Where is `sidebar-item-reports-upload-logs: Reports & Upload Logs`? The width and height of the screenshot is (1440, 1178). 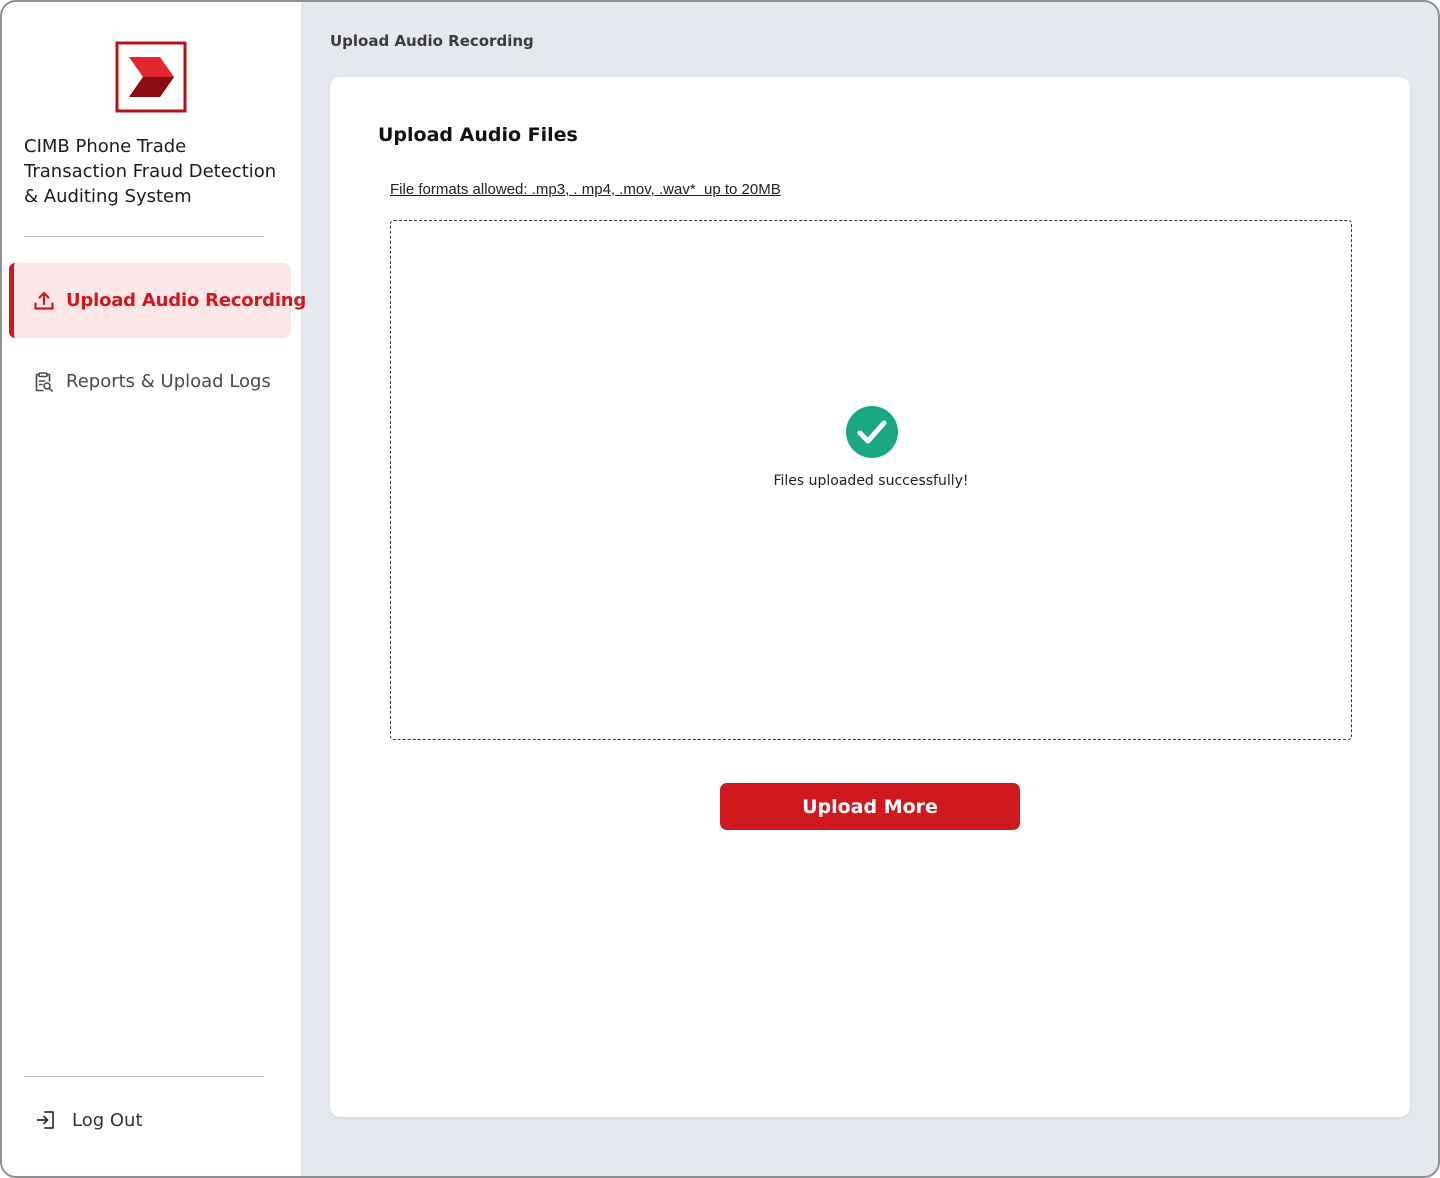
sidebar-item-reports-upload-logs: Reports & Upload Logs is located at coordinates (150, 381).